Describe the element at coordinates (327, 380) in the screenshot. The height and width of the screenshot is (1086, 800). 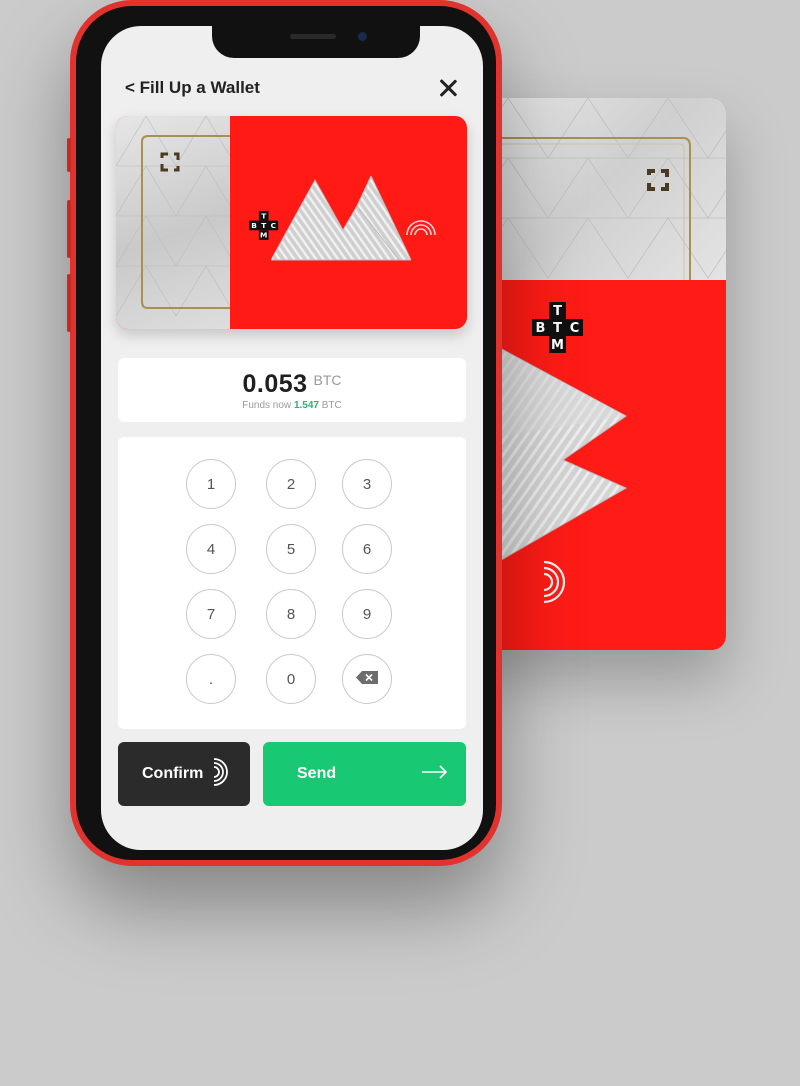
I see `amount-unit: BTC` at that location.